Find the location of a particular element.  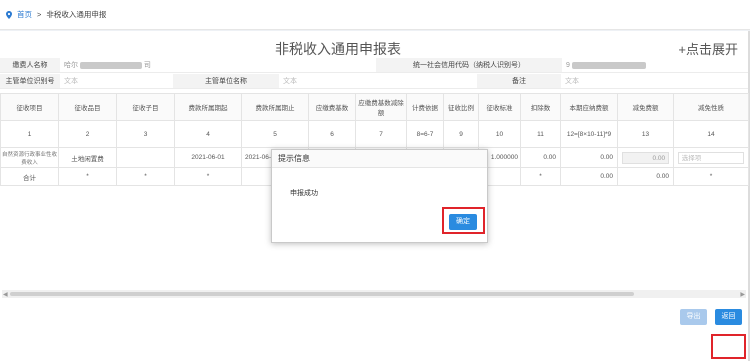

relief-amount-input: 0.00 is located at coordinates (645, 157).